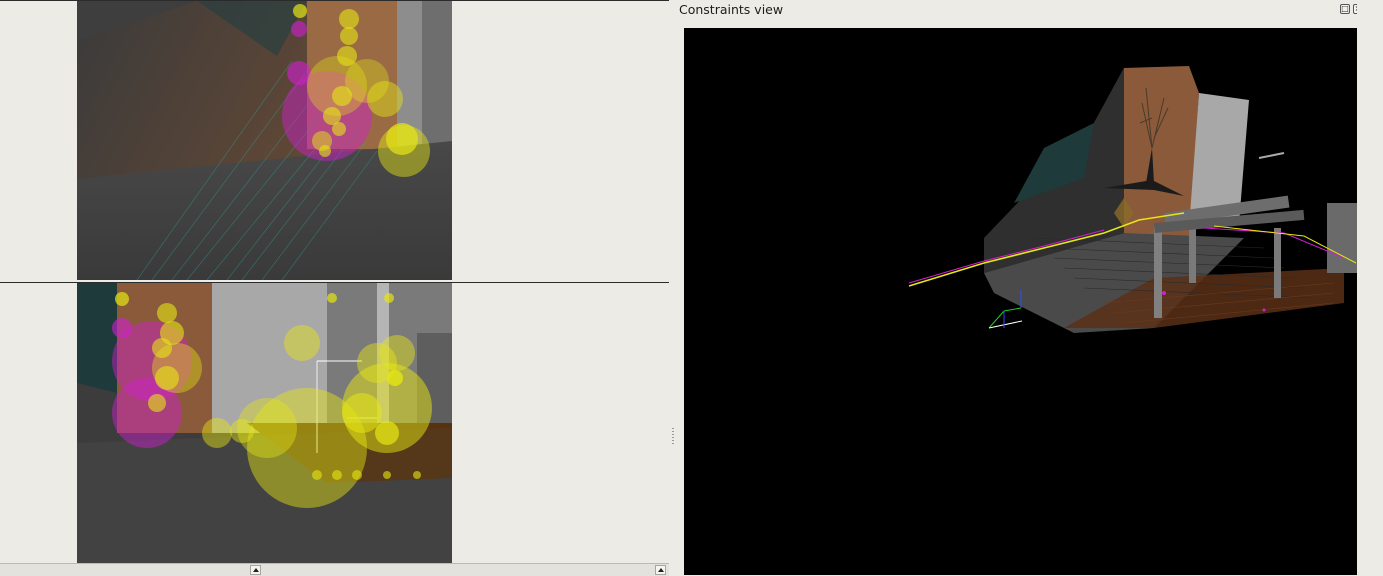  I want to click on horizontal-scrollbar, so click(334, 569).